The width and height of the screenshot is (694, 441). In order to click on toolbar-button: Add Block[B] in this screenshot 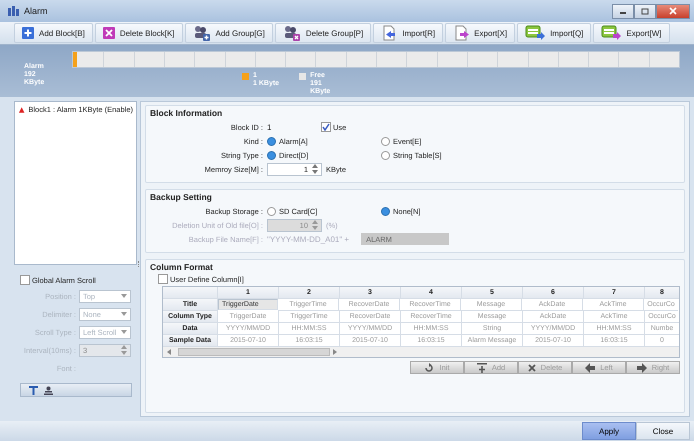, I will do `click(53, 33)`.